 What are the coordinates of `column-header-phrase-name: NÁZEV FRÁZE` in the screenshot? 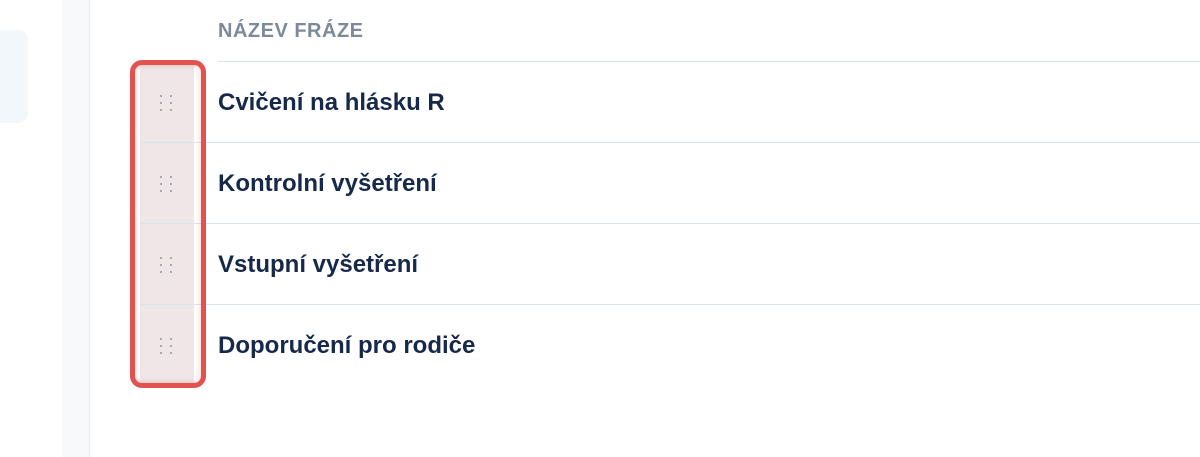 It's located at (291, 31).